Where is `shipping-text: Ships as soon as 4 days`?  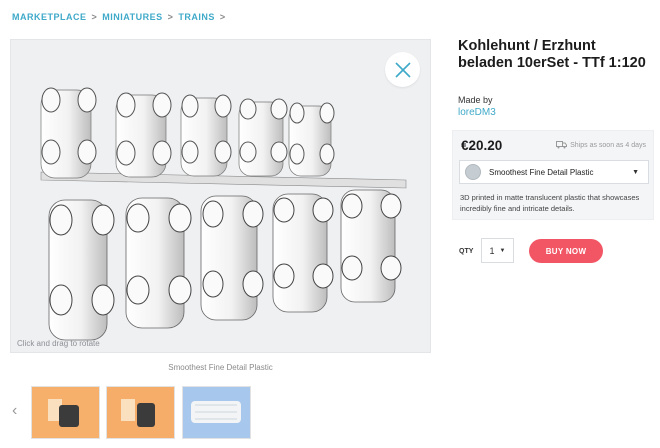 shipping-text: Ships as soon as 4 days is located at coordinates (608, 145).